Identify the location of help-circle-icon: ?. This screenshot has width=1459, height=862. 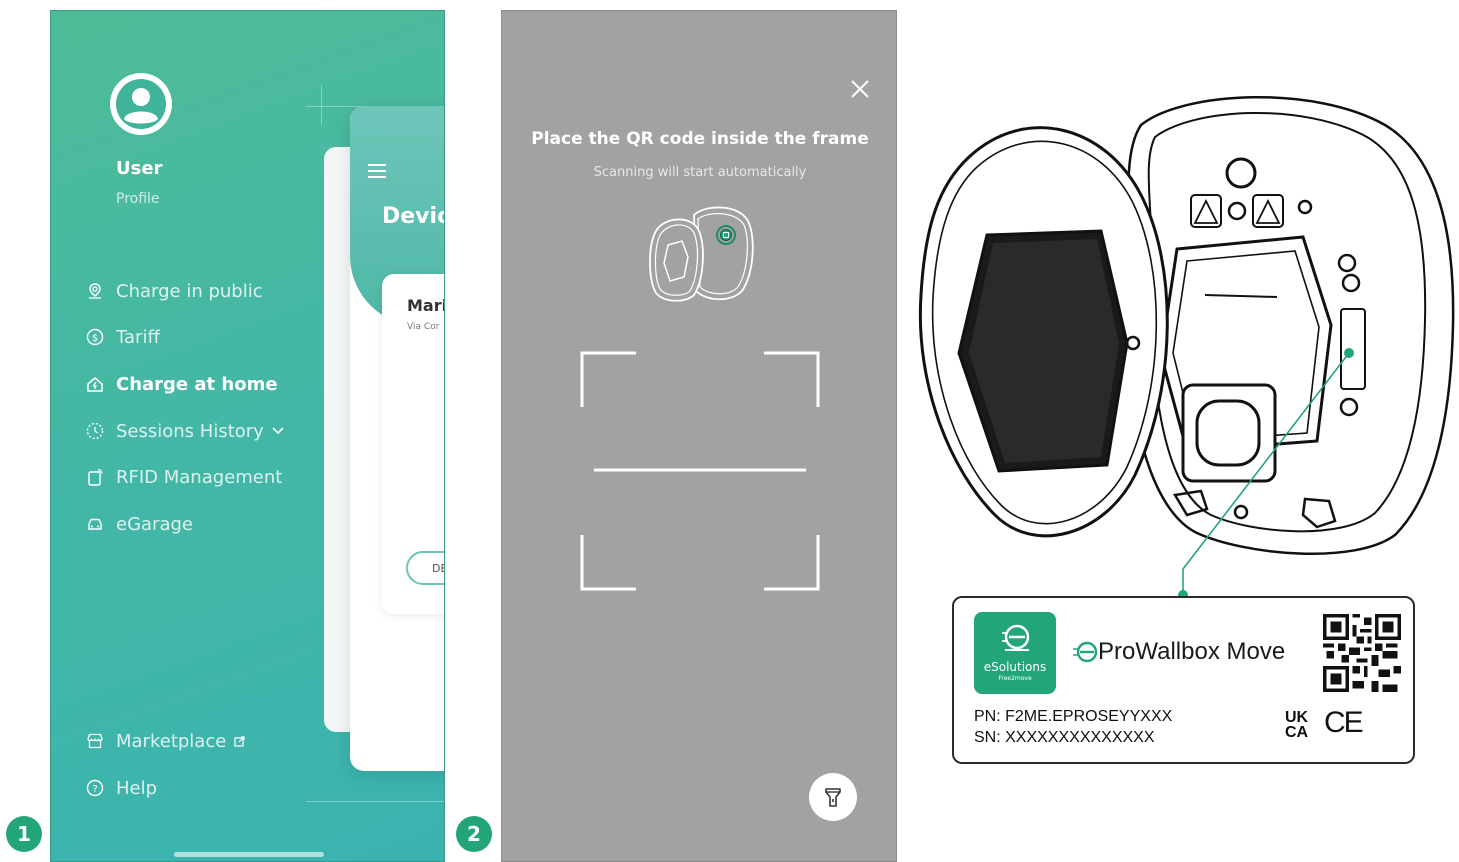
(95, 788).